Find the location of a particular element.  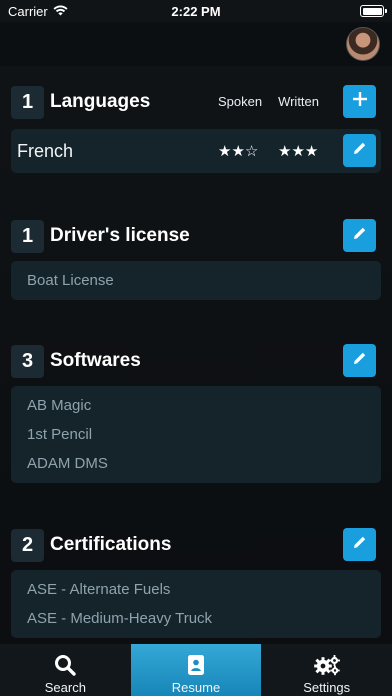

plus-icon is located at coordinates (360, 101).